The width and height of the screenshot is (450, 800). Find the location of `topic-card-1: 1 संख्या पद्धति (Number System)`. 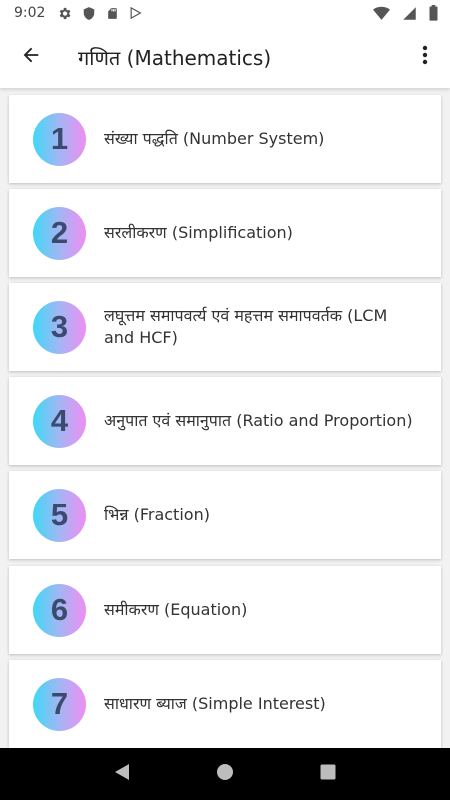

topic-card-1: 1 संख्या पद्धति (Number System) is located at coordinates (225, 139).